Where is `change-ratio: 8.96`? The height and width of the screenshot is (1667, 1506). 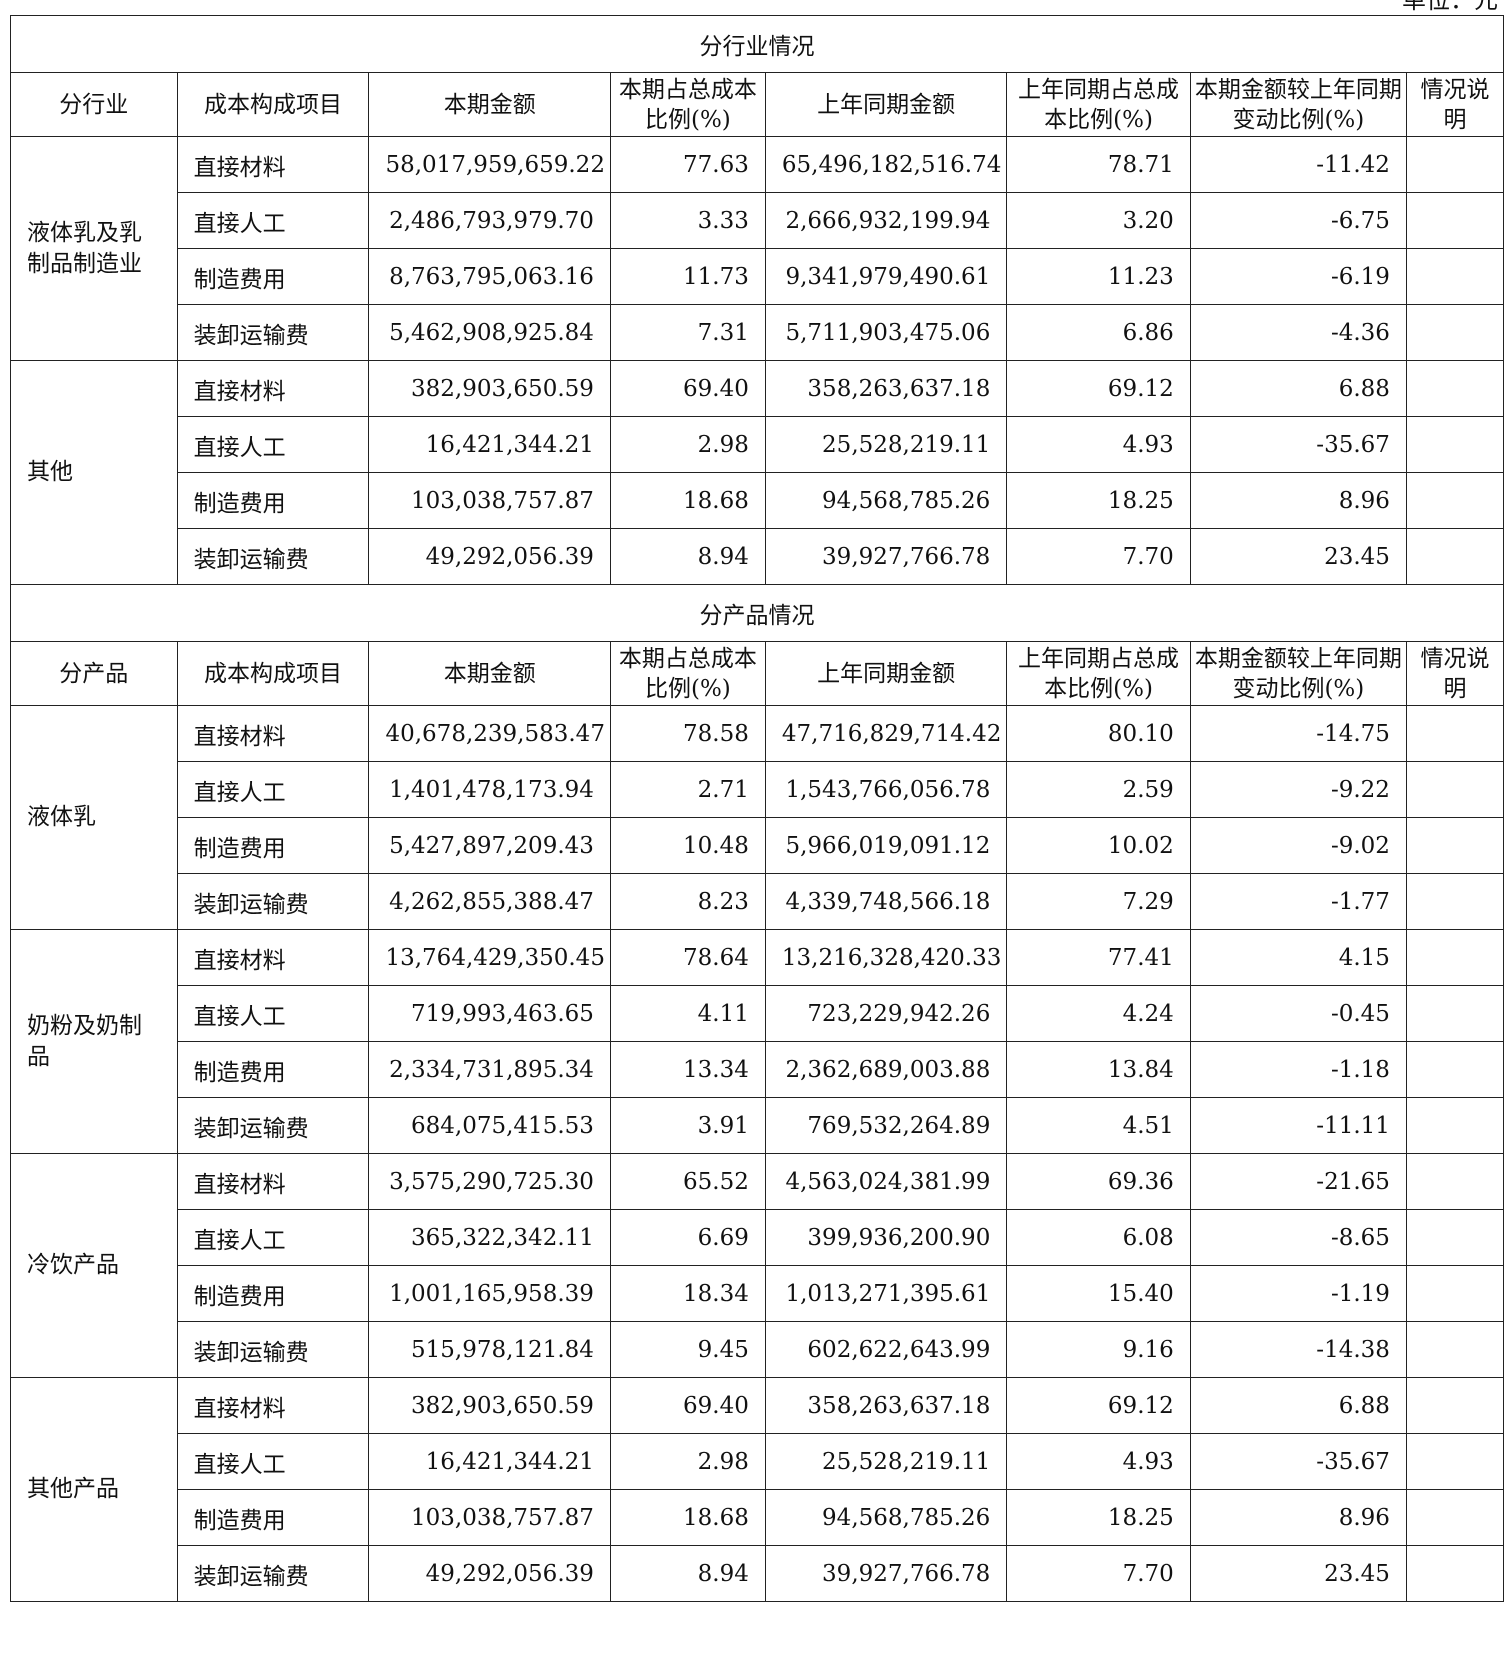
change-ratio: 8.96 is located at coordinates (1298, 500).